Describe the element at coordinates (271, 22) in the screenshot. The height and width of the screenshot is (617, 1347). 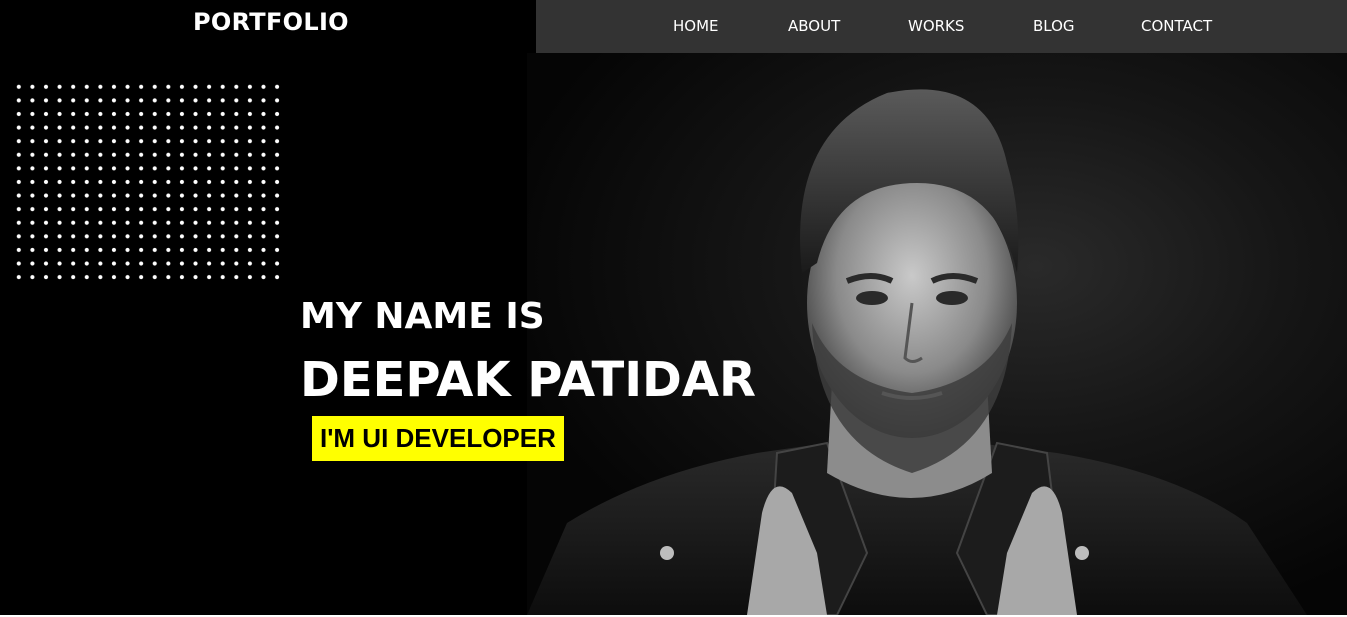
I see `site-logo: PORTFOLIO` at that location.